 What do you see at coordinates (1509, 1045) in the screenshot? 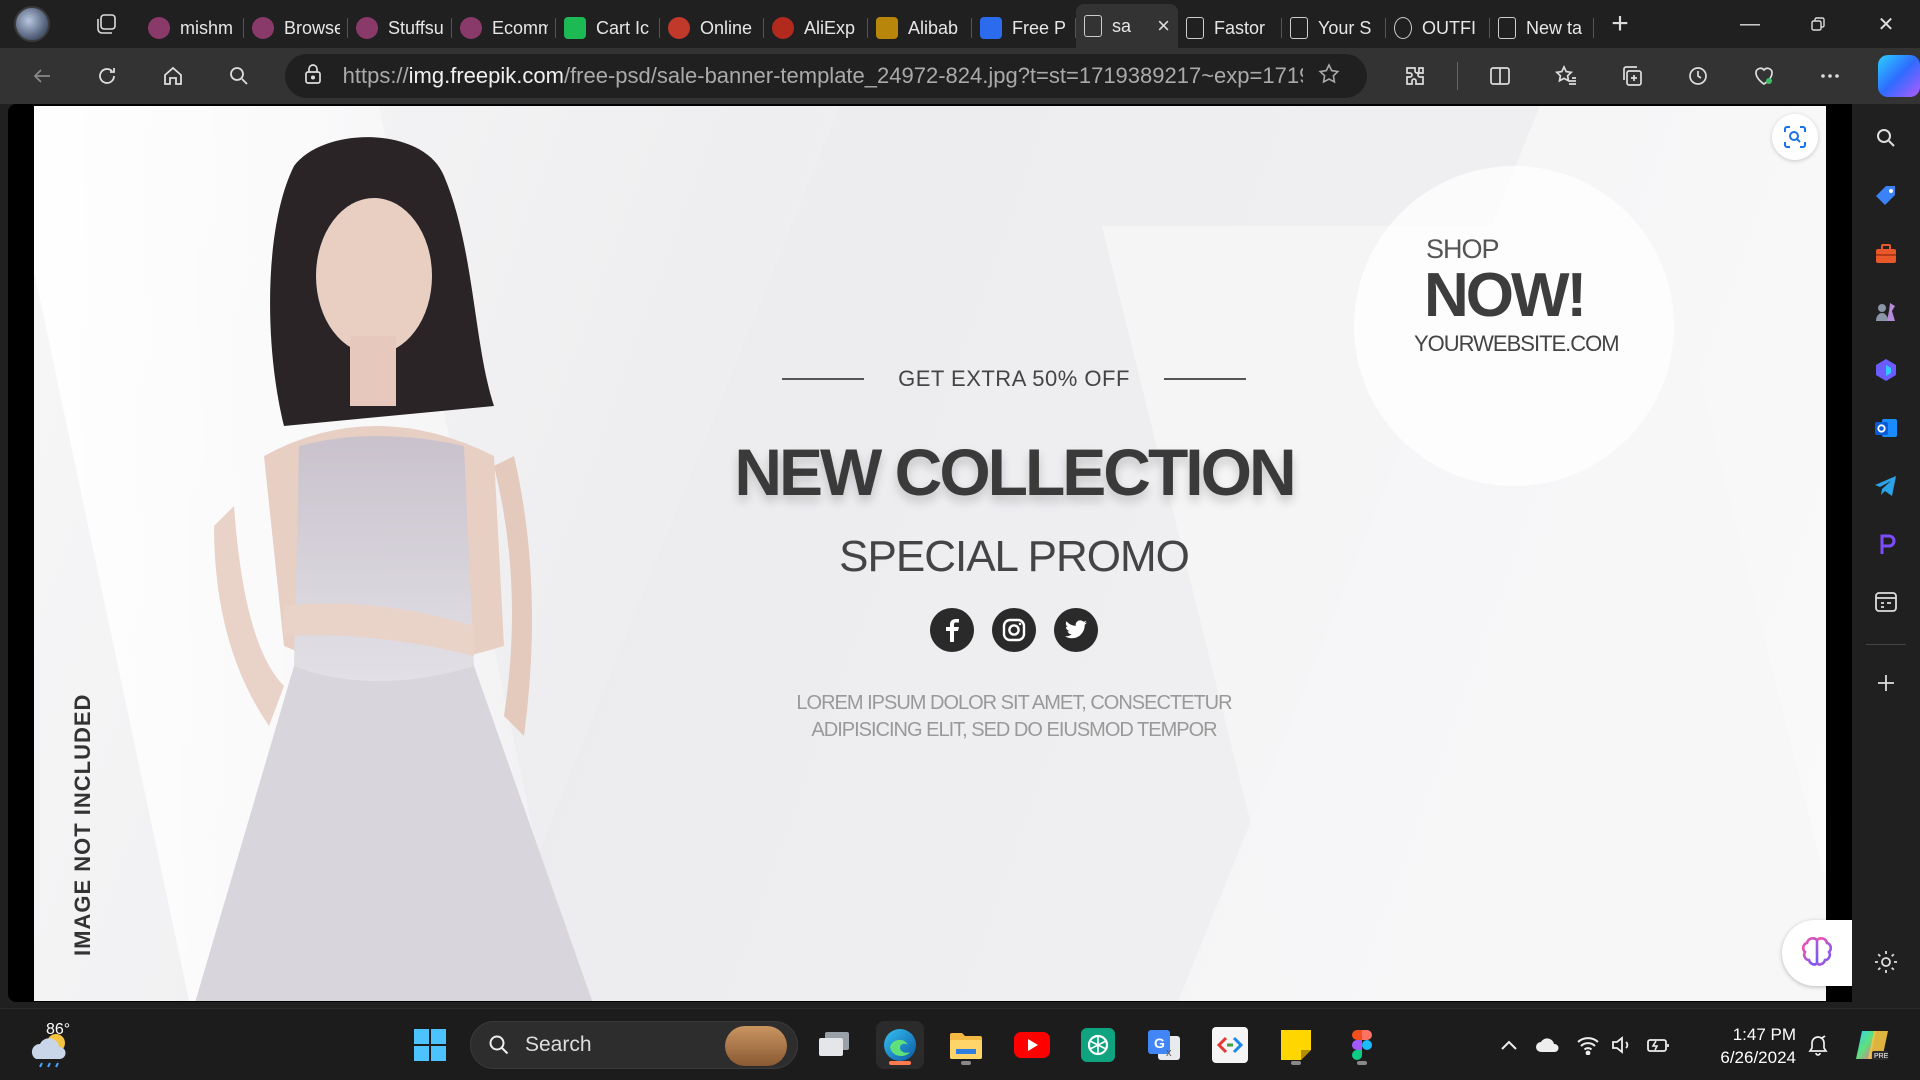
I see `show-hidden-icons-chevron-icon` at bounding box center [1509, 1045].